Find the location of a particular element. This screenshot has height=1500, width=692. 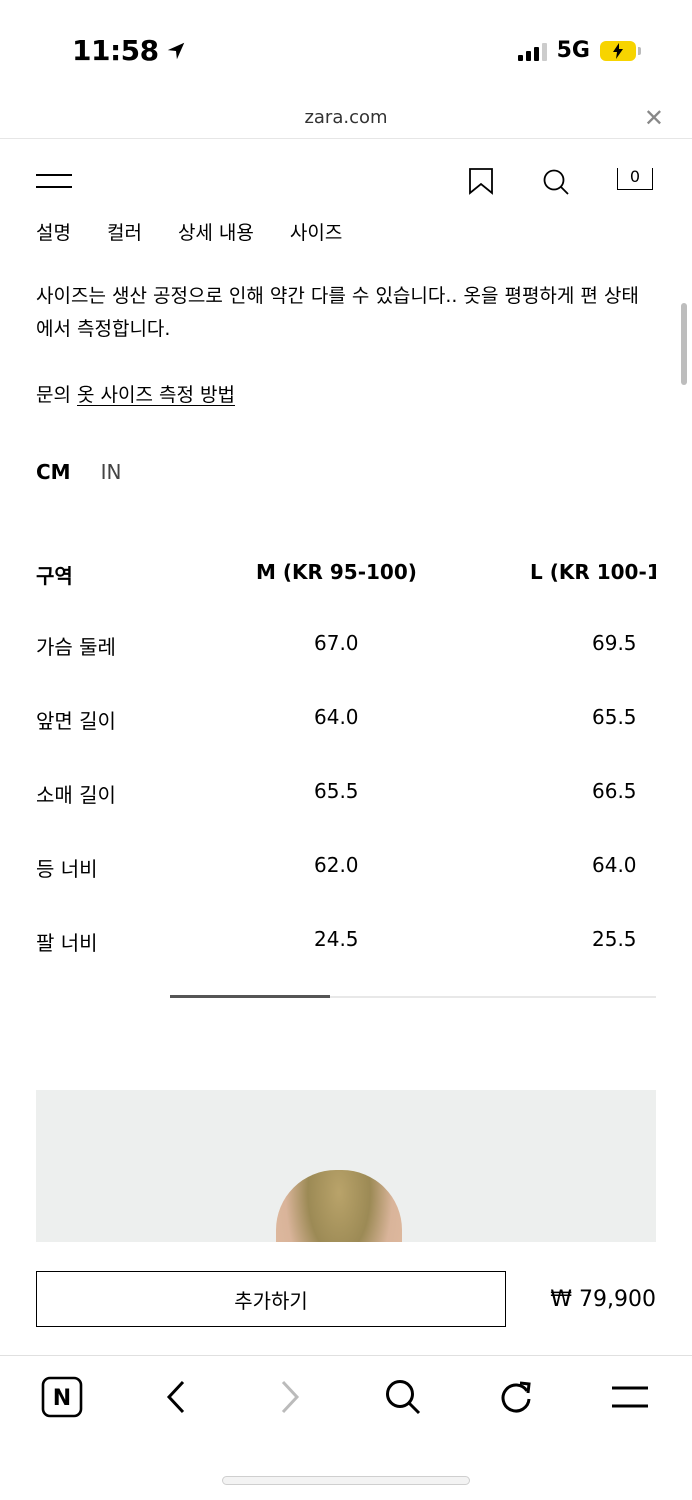

size-help: 문의 옷 사이즈 측정 방법 is located at coordinates (135, 393).